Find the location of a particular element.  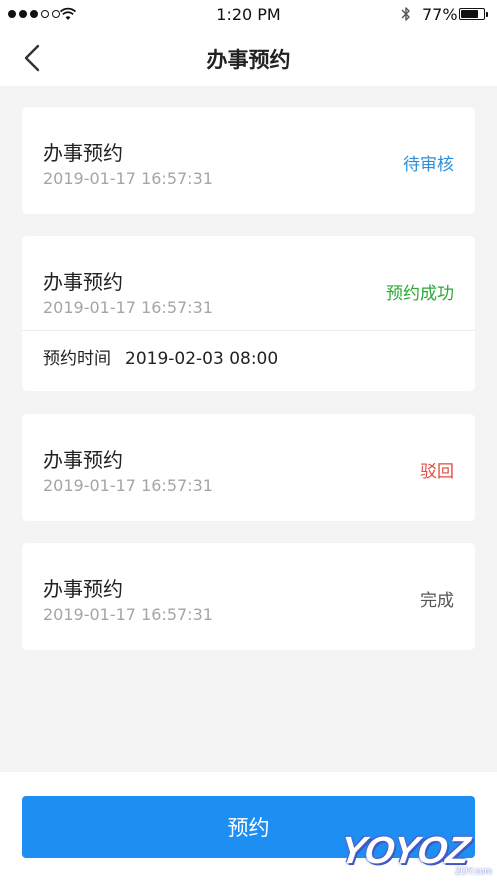

status-badge: 驳回 is located at coordinates (437, 472).